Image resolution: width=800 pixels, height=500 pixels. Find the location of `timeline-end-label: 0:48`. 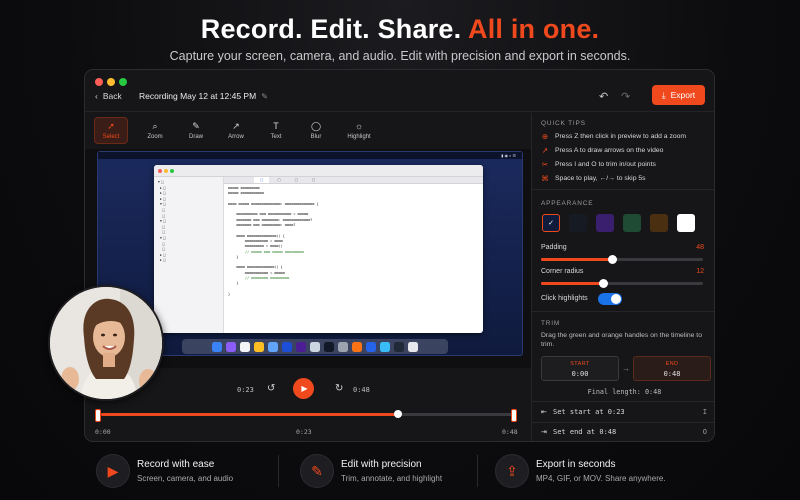

timeline-end-label: 0:48 is located at coordinates (510, 432).